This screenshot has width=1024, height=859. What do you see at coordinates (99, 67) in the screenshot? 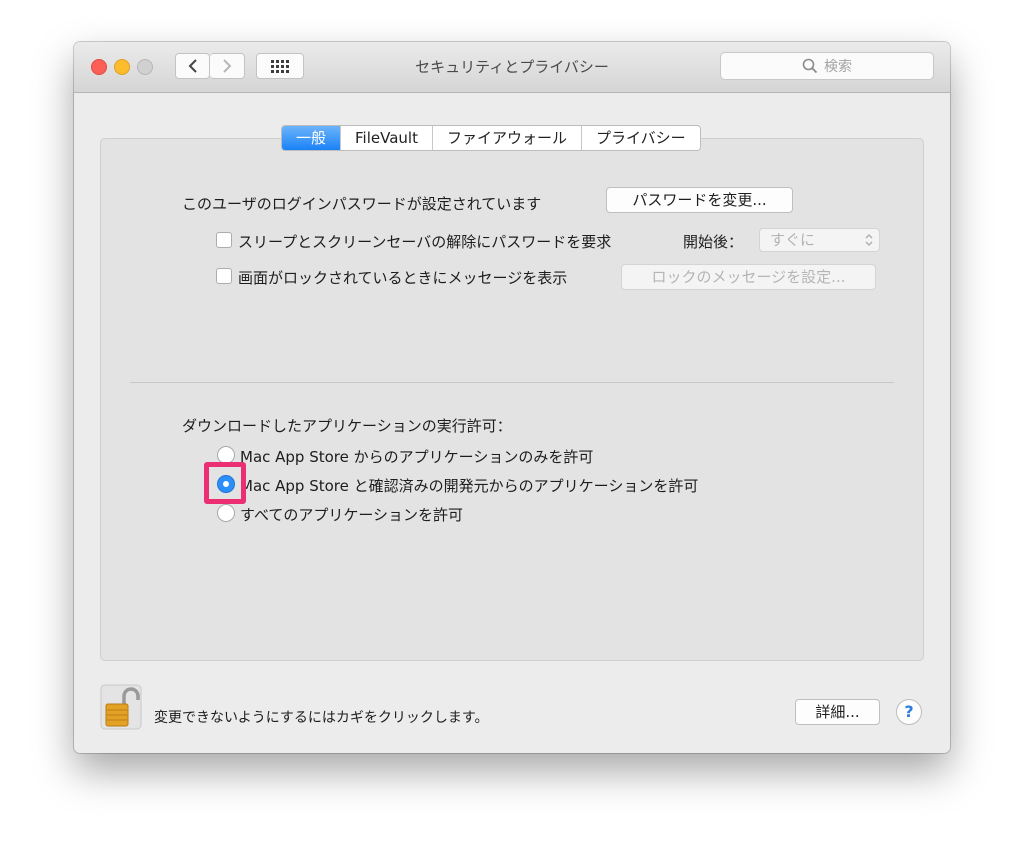
I see `close-window-button` at bounding box center [99, 67].